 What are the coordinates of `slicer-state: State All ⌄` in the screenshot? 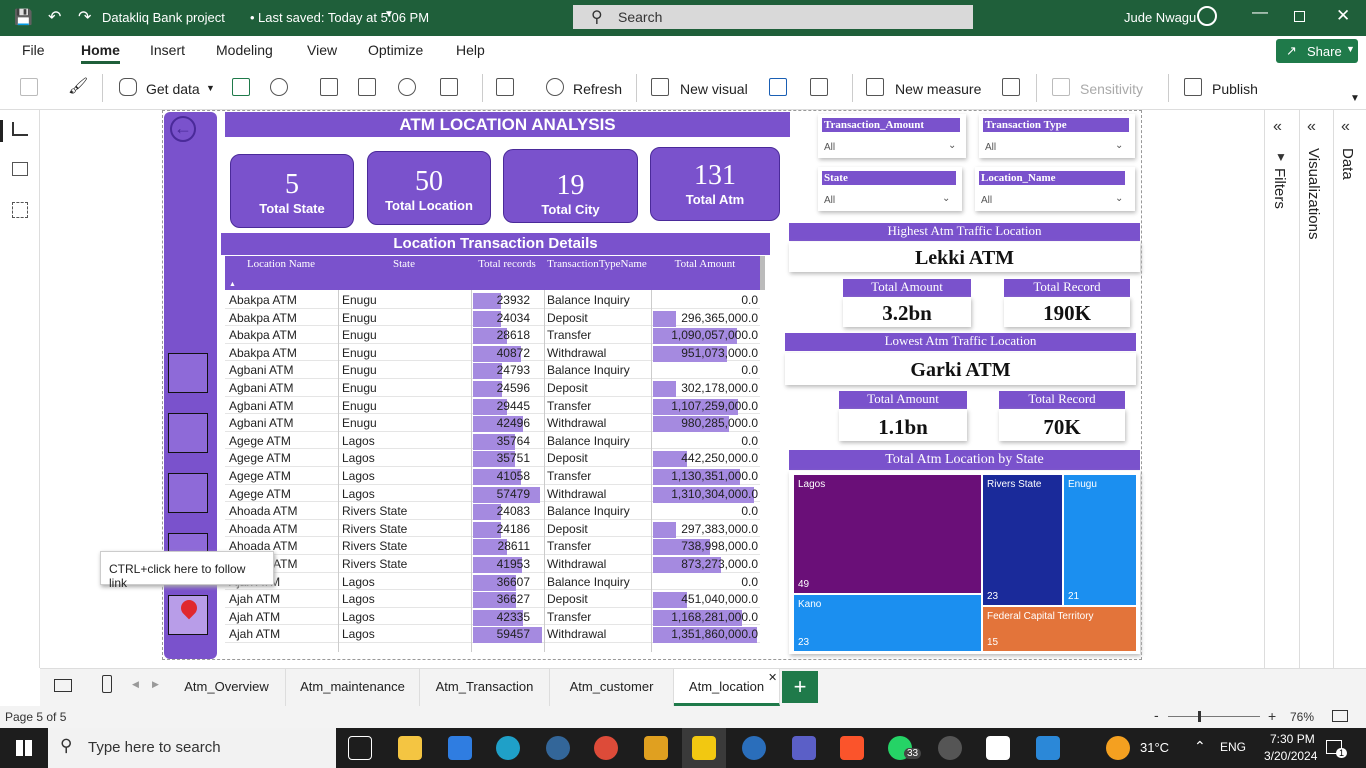 It's located at (890, 189).